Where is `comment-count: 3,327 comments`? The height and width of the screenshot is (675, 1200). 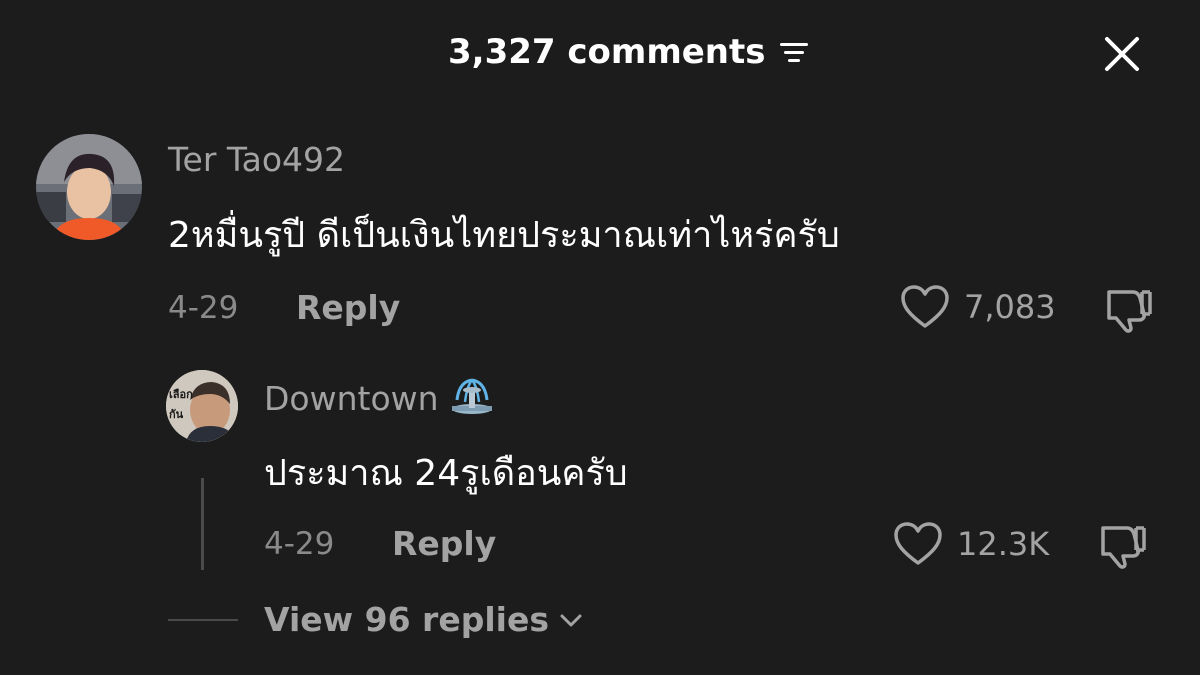 comment-count: 3,327 comments is located at coordinates (607, 52).